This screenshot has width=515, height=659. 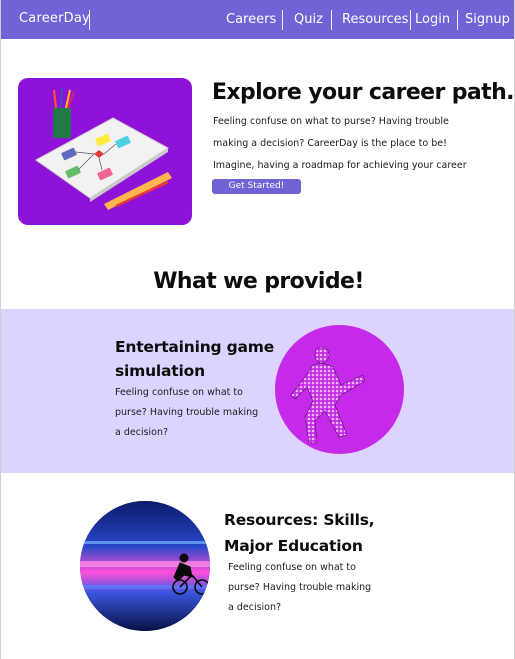 I want to click on nav-quiz: Quiz, so click(x=308, y=19).